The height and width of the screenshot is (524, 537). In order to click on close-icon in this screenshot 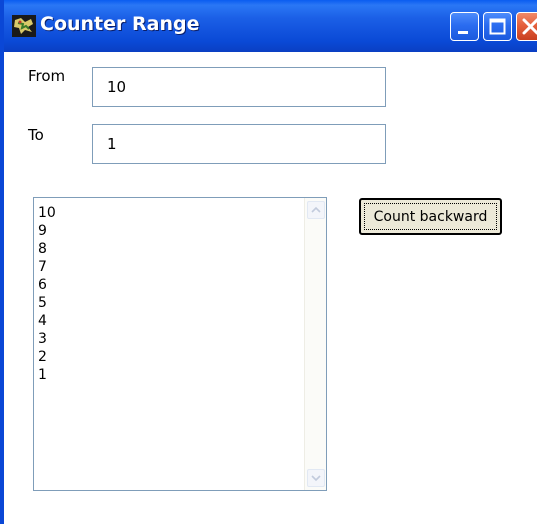, I will do `click(529, 26)`.